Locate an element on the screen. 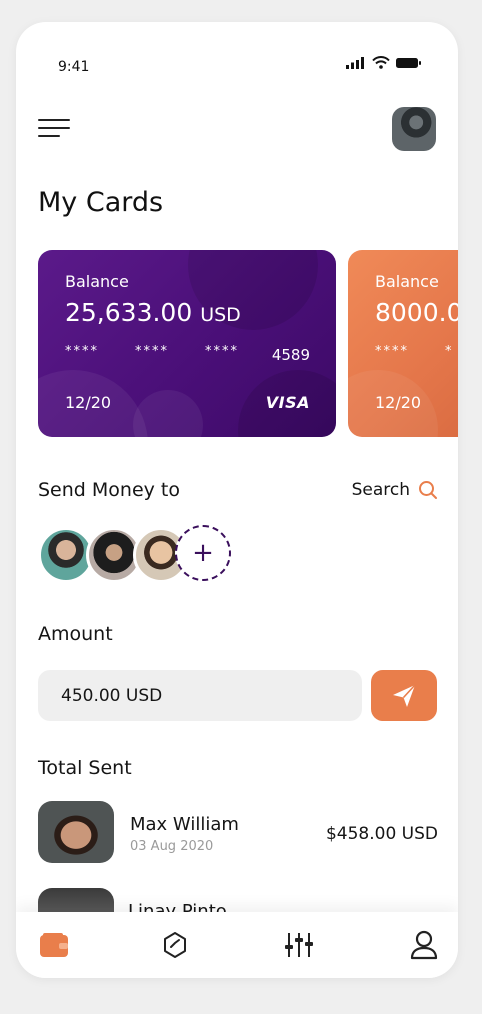 The image size is (482, 1014). battery-icon is located at coordinates (408, 62).